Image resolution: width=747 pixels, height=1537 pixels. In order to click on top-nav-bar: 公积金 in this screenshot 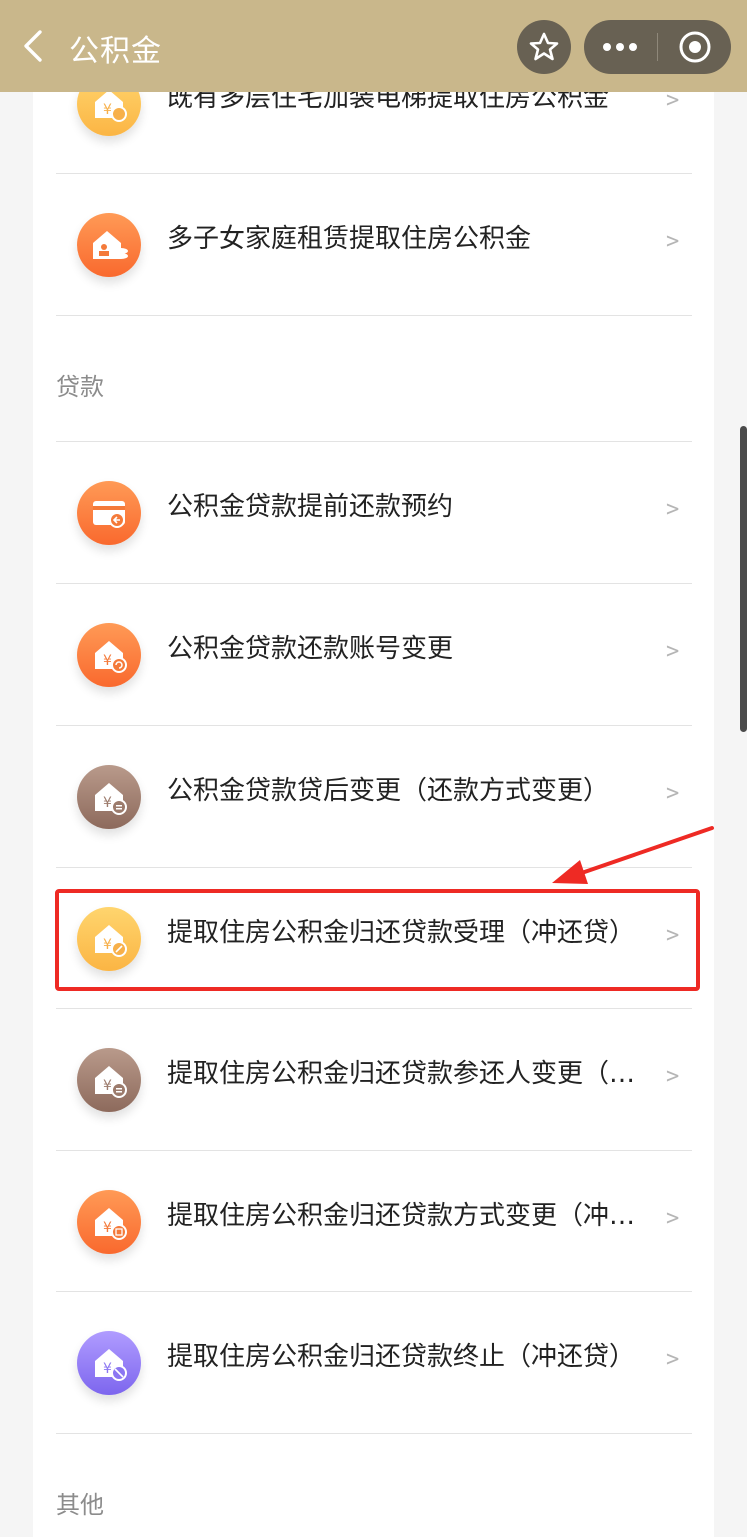, I will do `click(373, 46)`.